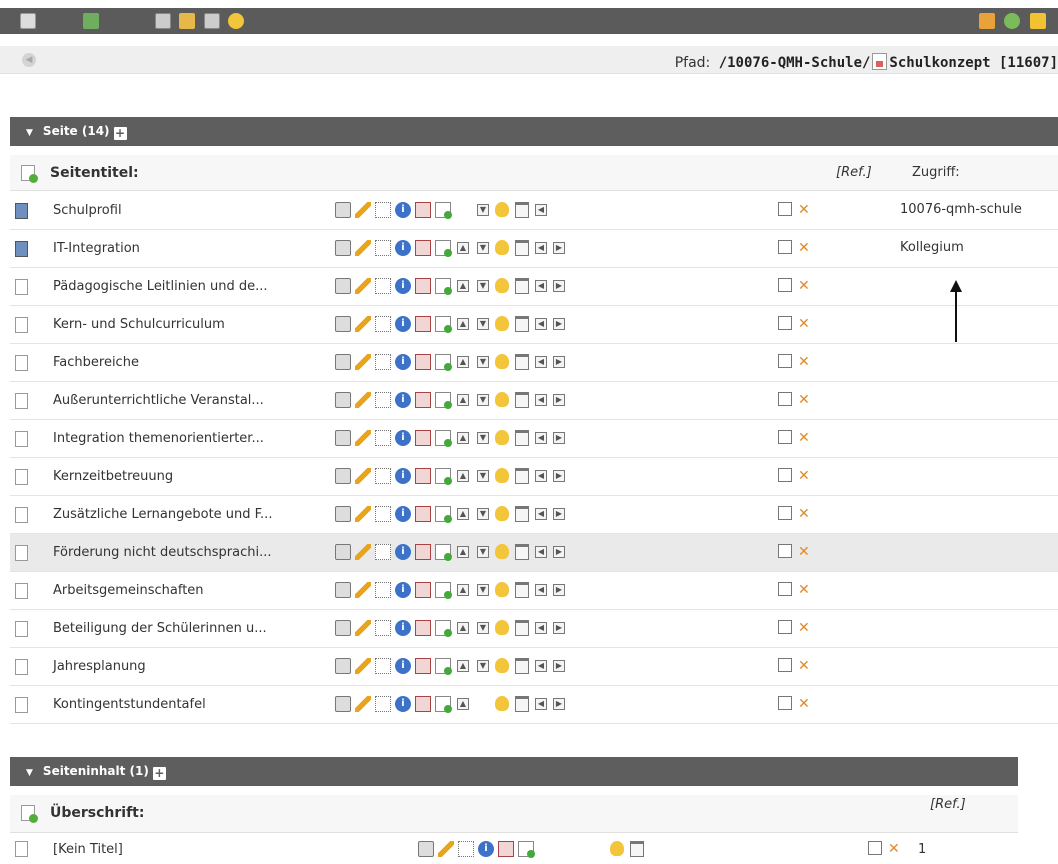  I want to click on section-header-seite: ▼ Seite (14) +, so click(534, 131).